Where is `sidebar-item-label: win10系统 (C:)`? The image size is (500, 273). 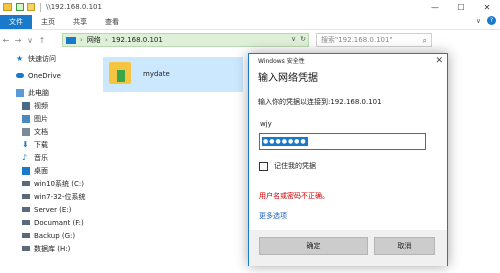 sidebar-item-label: win10系统 (C:) is located at coordinates (59, 183).